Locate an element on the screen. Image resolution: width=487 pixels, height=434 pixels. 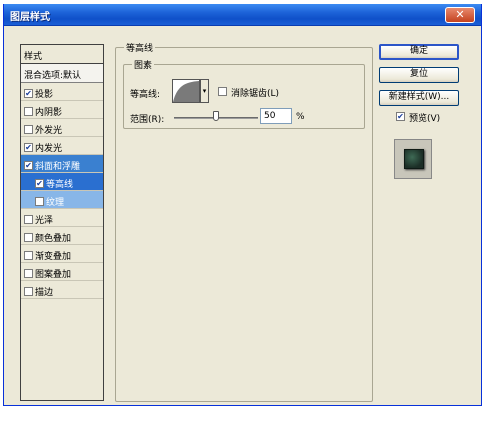
style-item-4: ✔ 斜面和浮雕 is located at coordinates (62, 164).